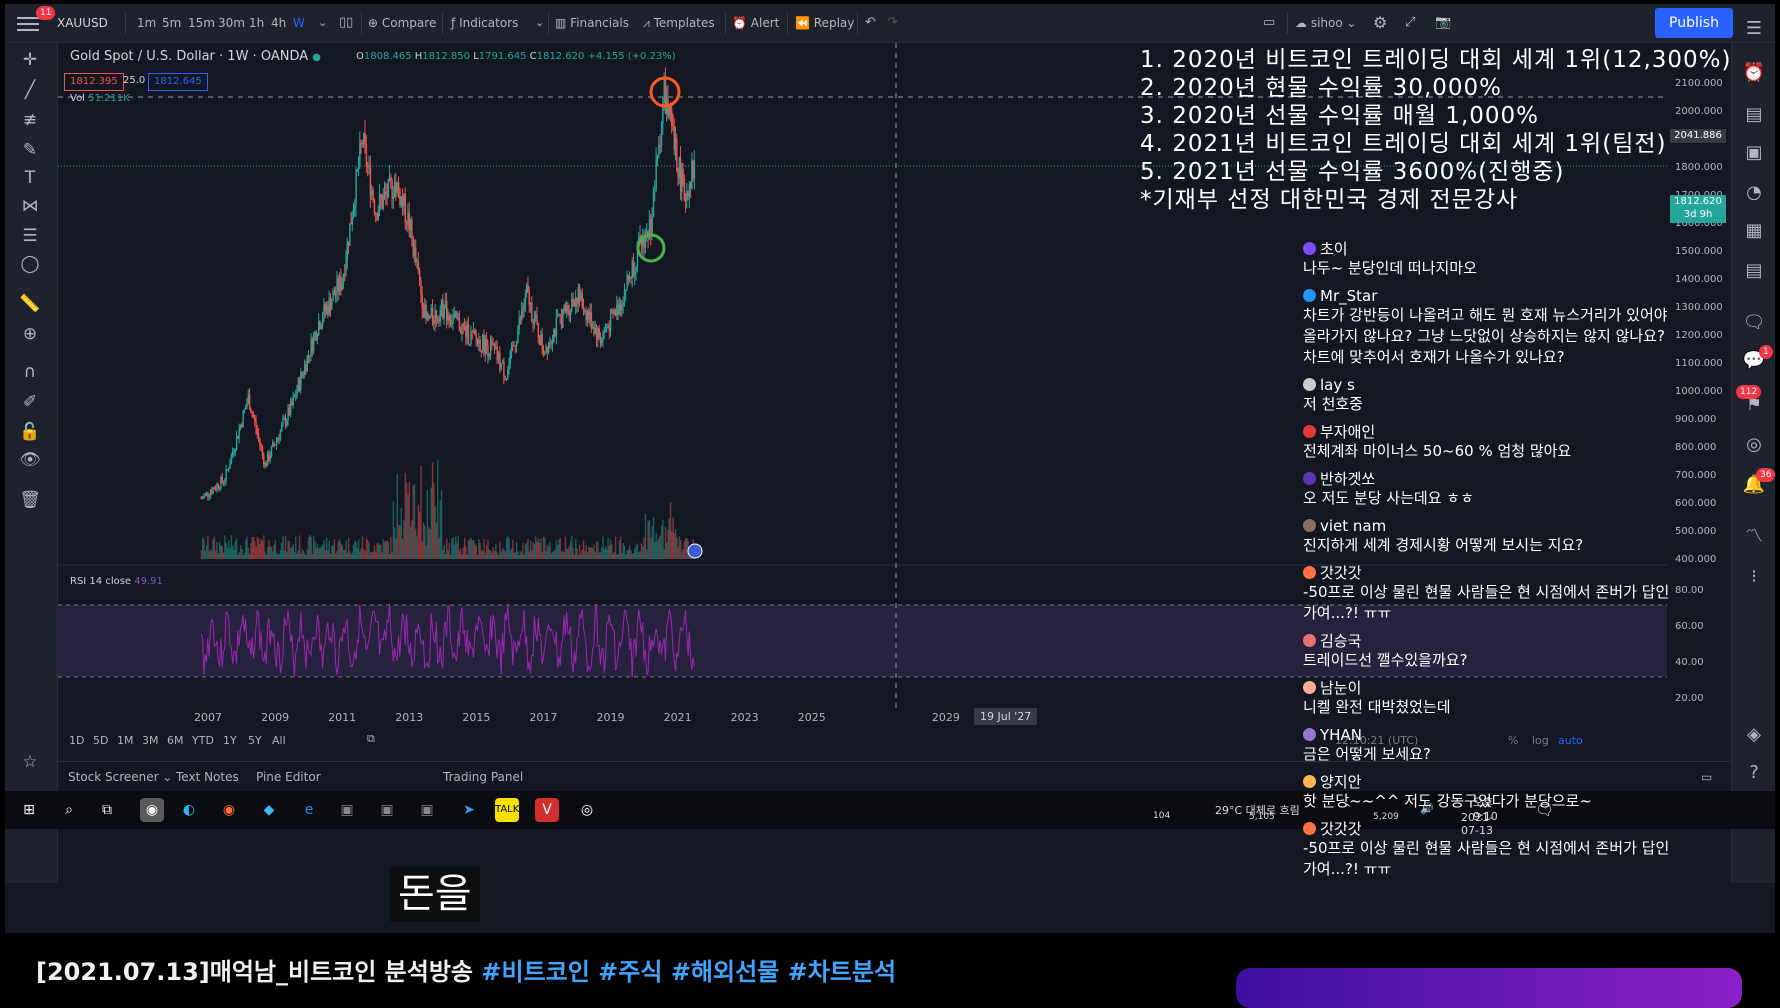 This screenshot has height=1008, width=1780. I want to click on eye-icon: 👁, so click(30, 460).